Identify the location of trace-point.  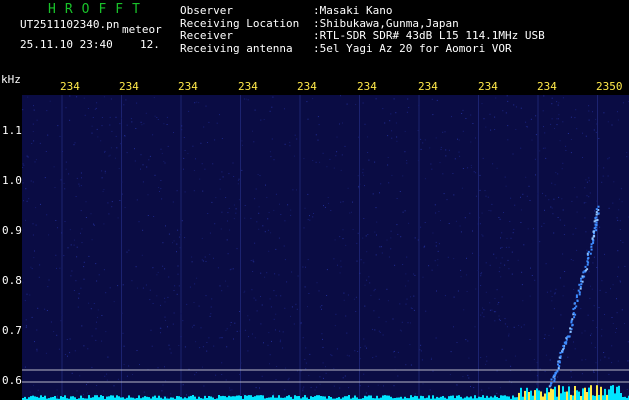
(551, 379).